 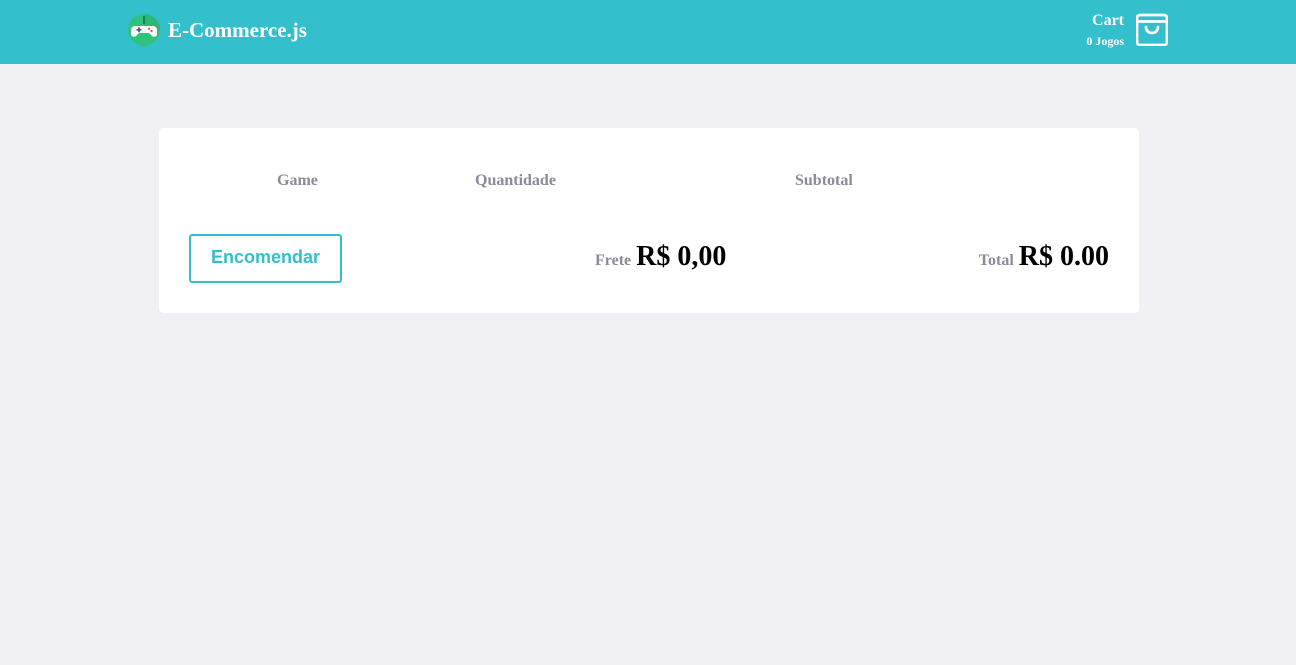 I want to click on shipping-summary: Frete R$ 0,00, so click(x=660, y=257).